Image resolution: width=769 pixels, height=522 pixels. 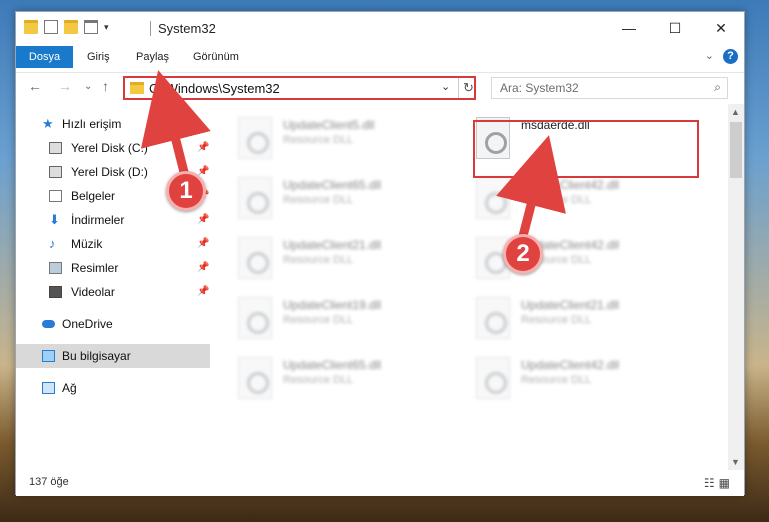 What do you see at coordinates (186, 191) in the screenshot?
I see `step-badge-1: 1` at bounding box center [186, 191].